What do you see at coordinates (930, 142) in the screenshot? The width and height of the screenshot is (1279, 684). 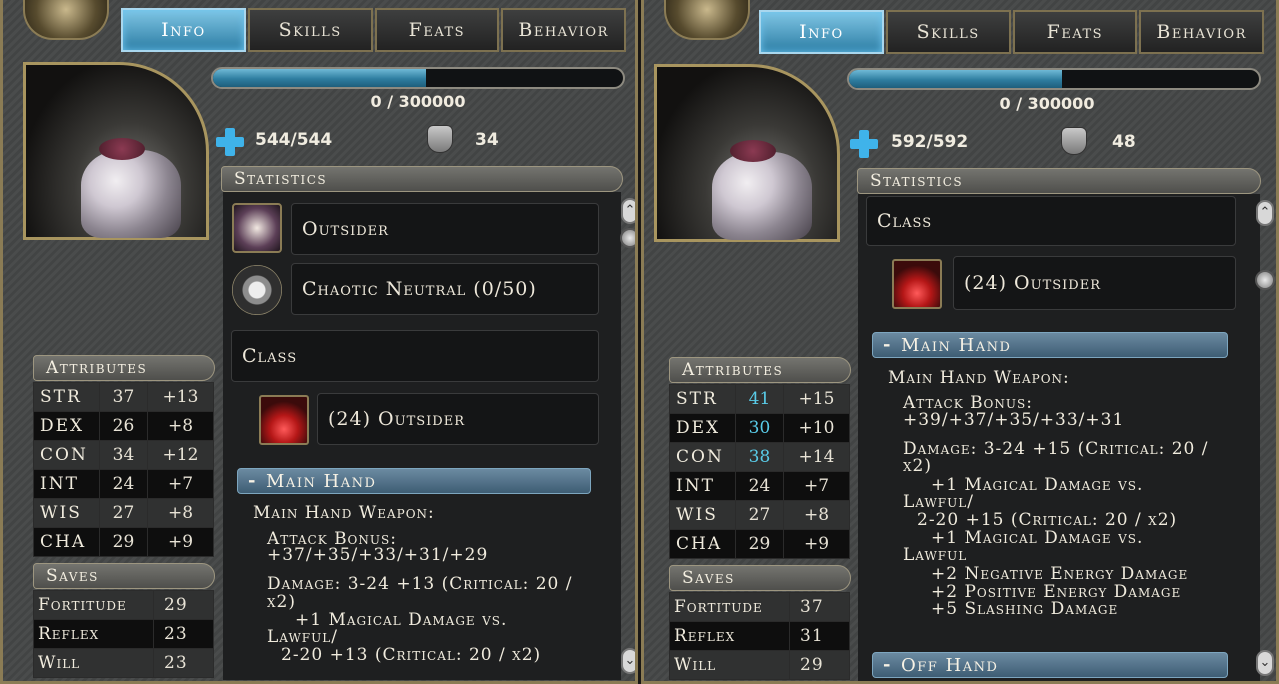 I see `hit-points: 592/592` at bounding box center [930, 142].